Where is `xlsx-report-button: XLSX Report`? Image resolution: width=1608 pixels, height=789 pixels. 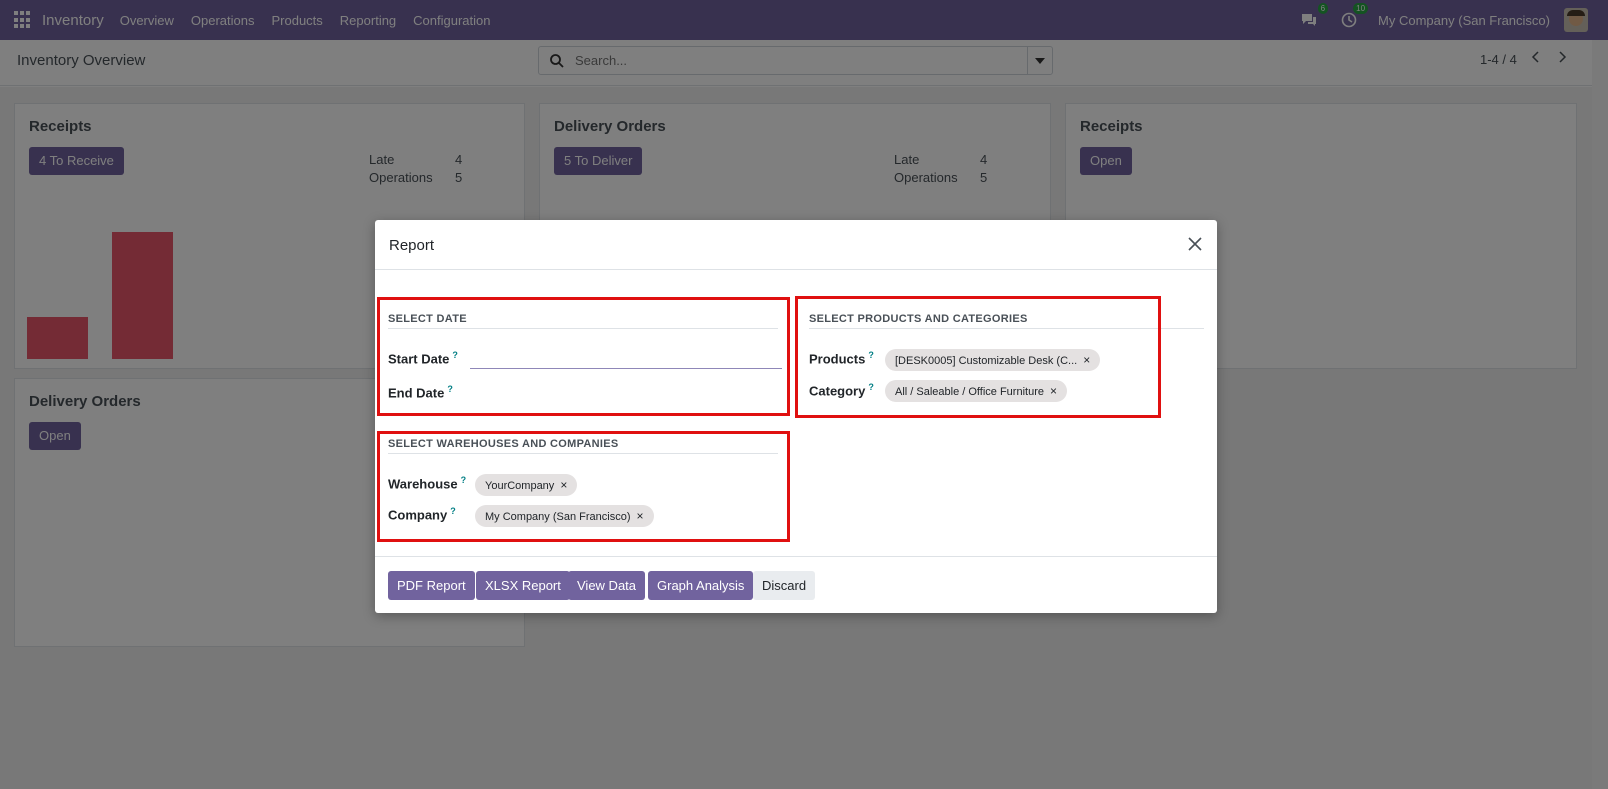 xlsx-report-button: XLSX Report is located at coordinates (523, 585).